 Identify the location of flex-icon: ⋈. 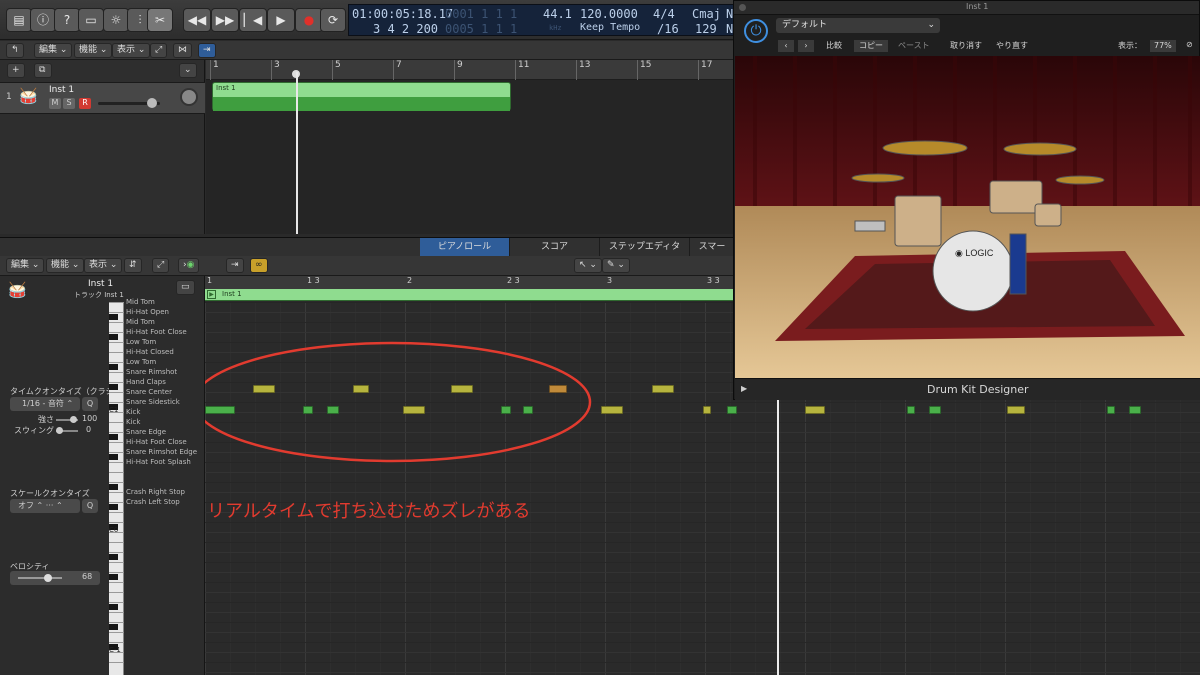
(182, 50).